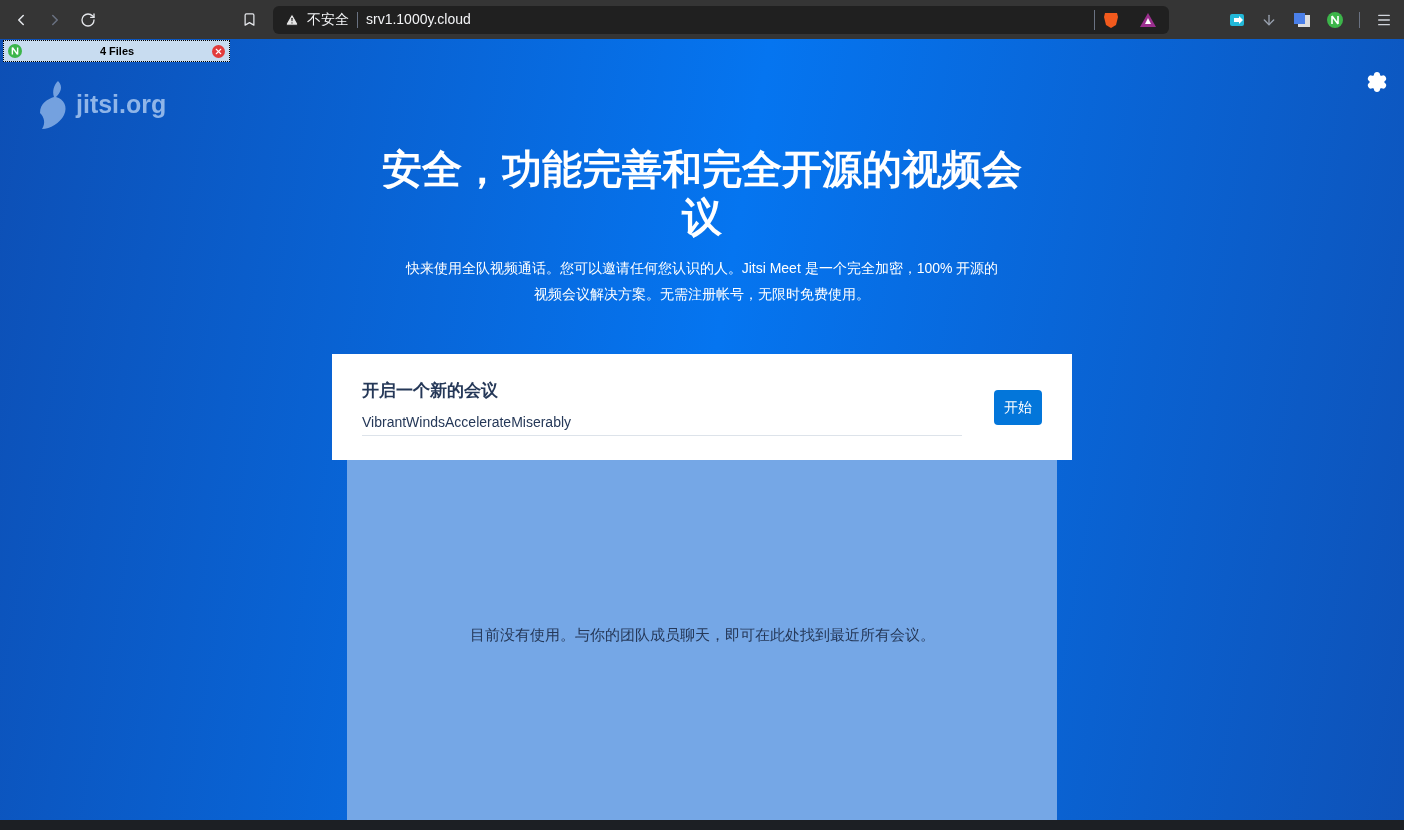  I want to click on hero-description: 快来使用全队视频通话。您可以邀请任何您认识的人。Jitsi Meet 是一个完全加密，100% 开源的视频会议解决方案。无需注册帐号，无限时免费使用。, so click(702, 281).